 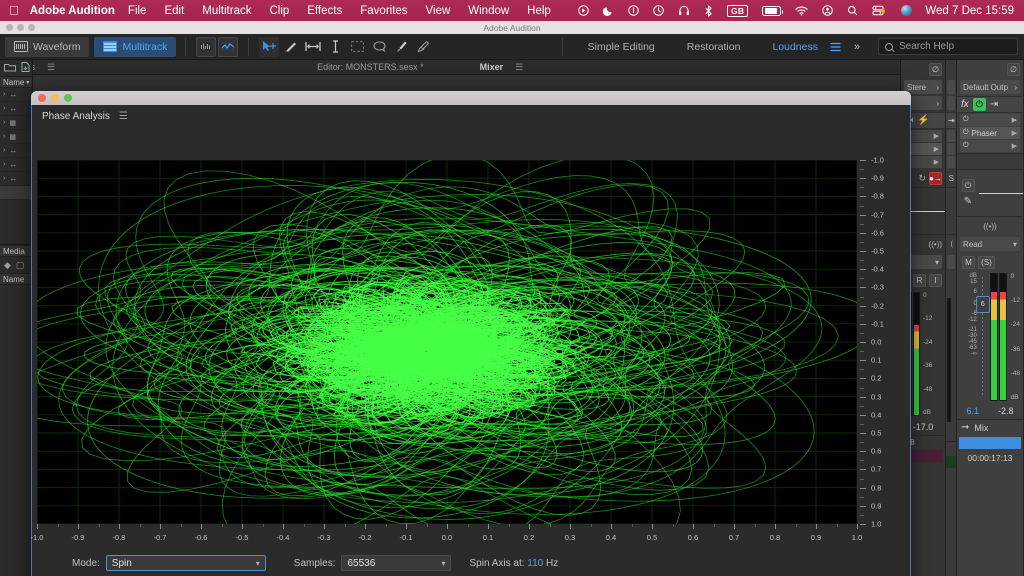 What do you see at coordinates (137, 11) in the screenshot?
I see `menu-file: File` at bounding box center [137, 11].